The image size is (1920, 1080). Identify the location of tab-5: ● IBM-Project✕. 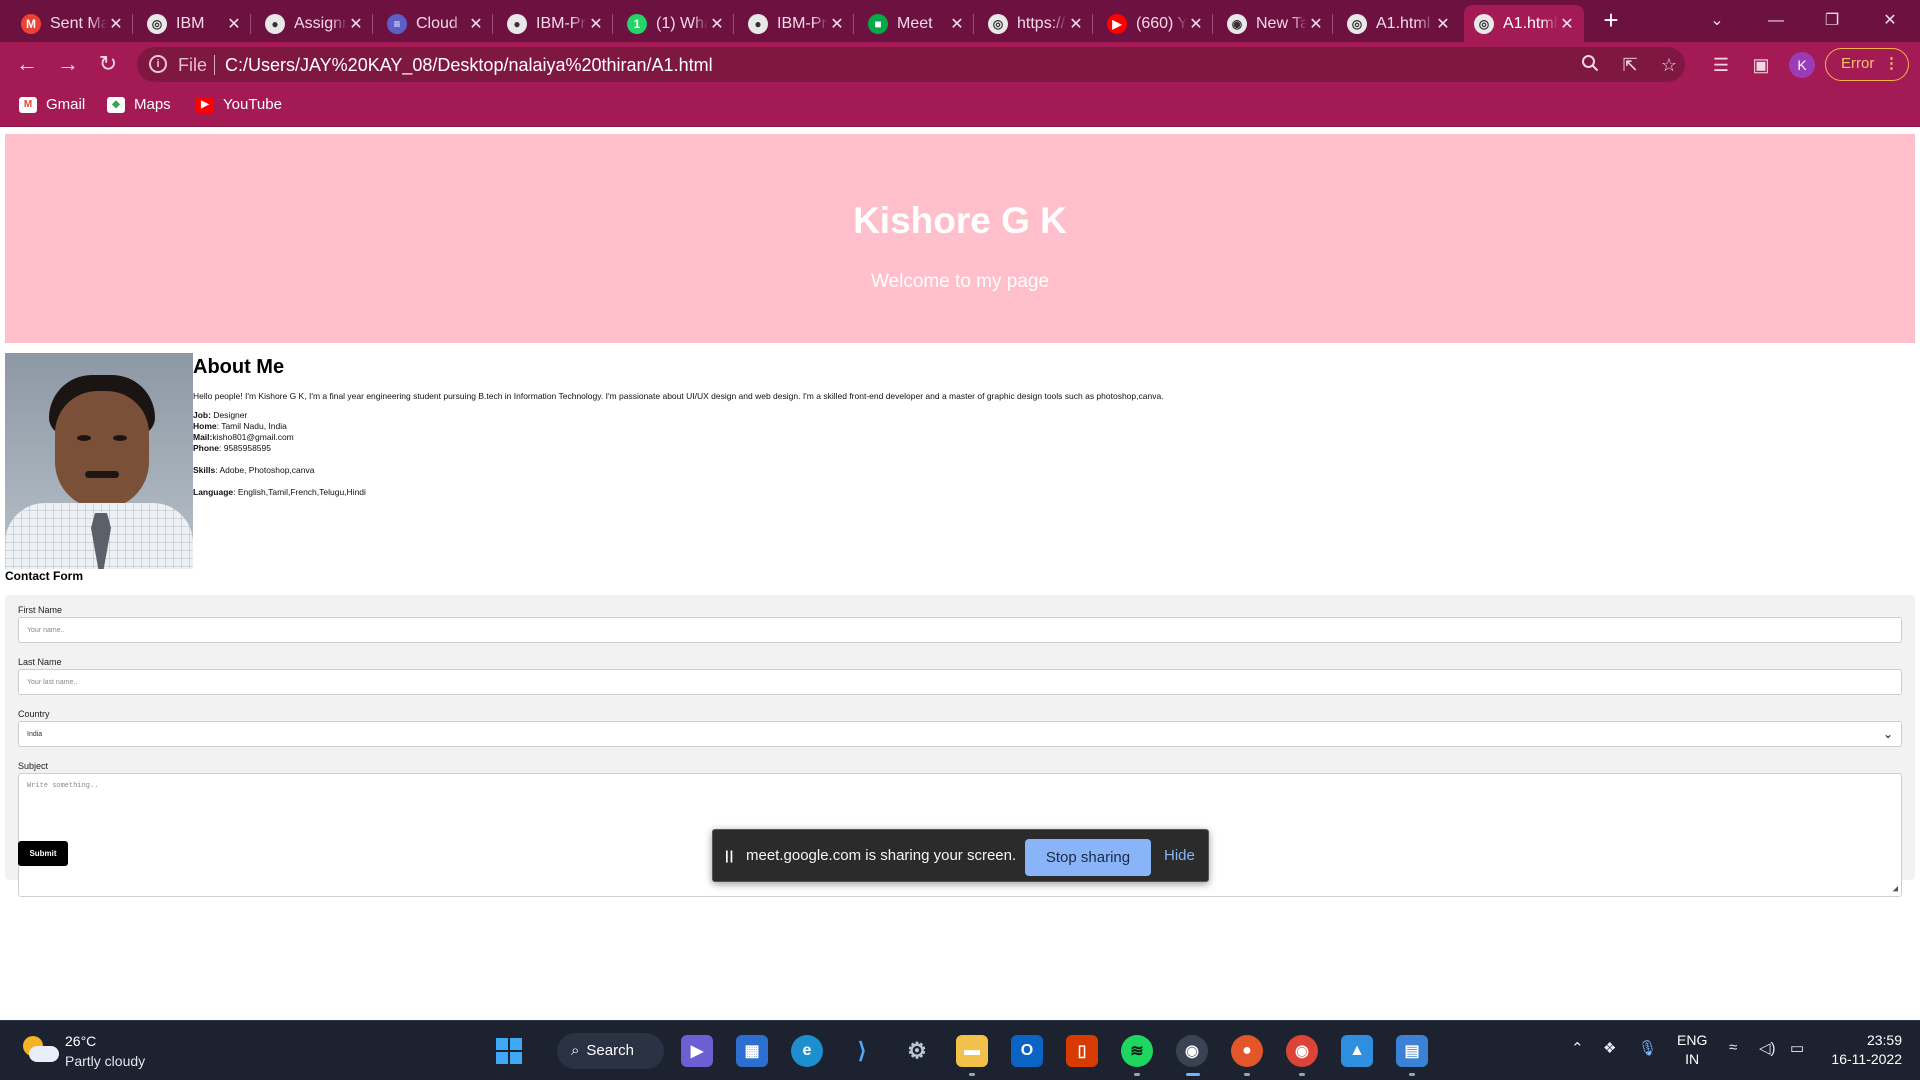
(555, 23).